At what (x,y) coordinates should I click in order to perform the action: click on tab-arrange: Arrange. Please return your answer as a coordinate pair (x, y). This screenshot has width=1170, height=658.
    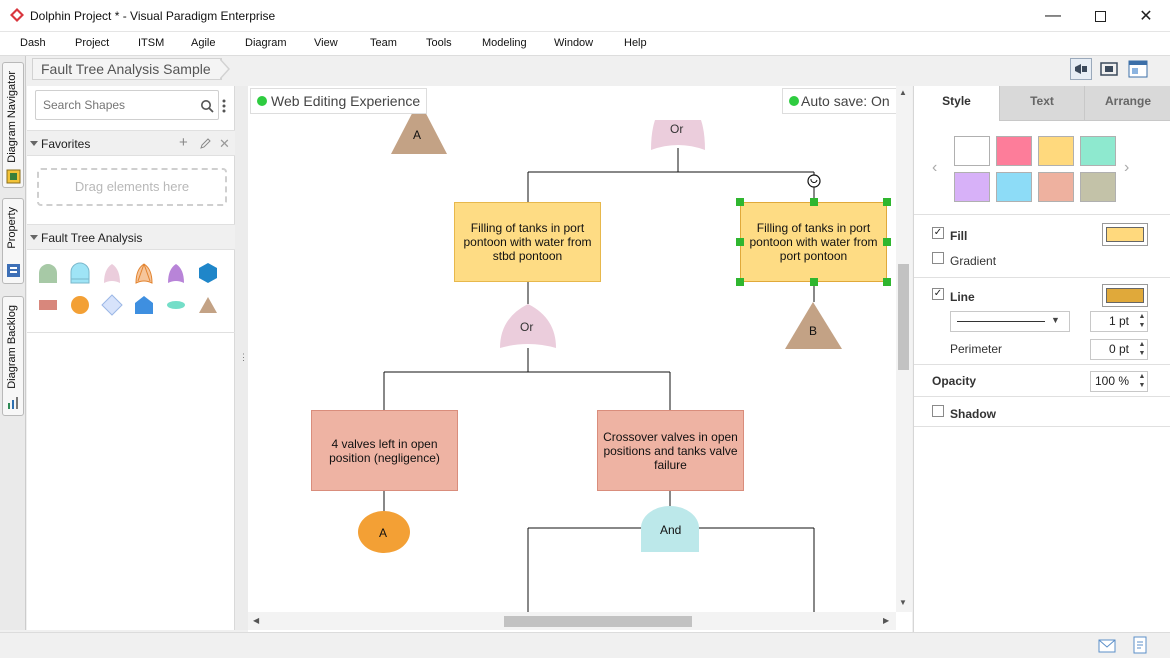
    Looking at the image, I should click on (1127, 103).